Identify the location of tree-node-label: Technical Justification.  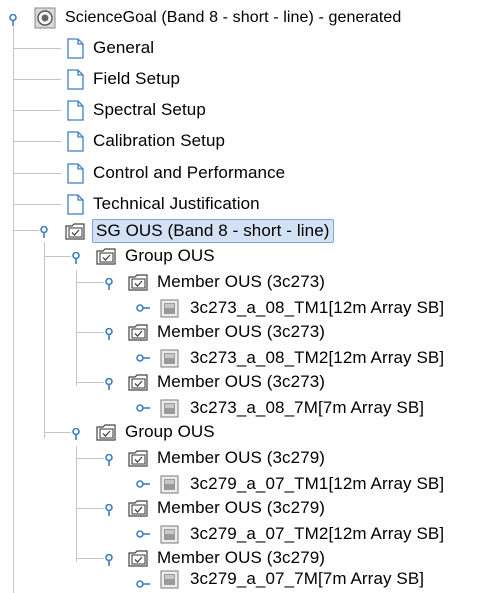
(176, 203).